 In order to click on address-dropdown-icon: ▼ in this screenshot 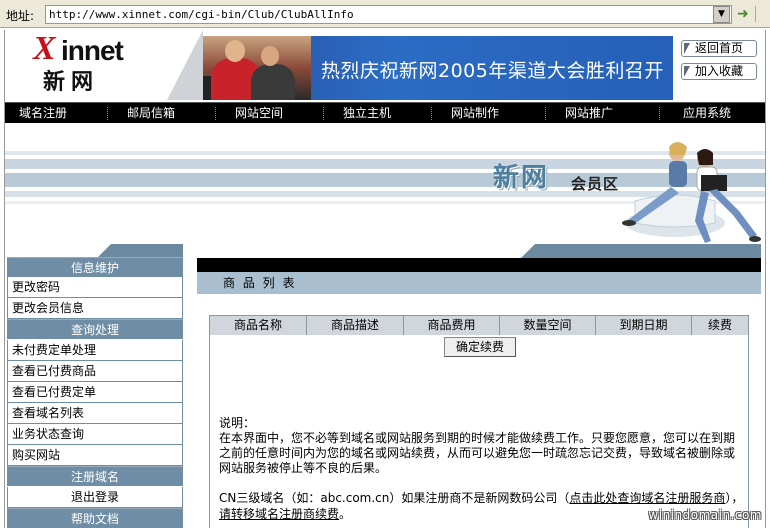, I will do `click(721, 14)`.